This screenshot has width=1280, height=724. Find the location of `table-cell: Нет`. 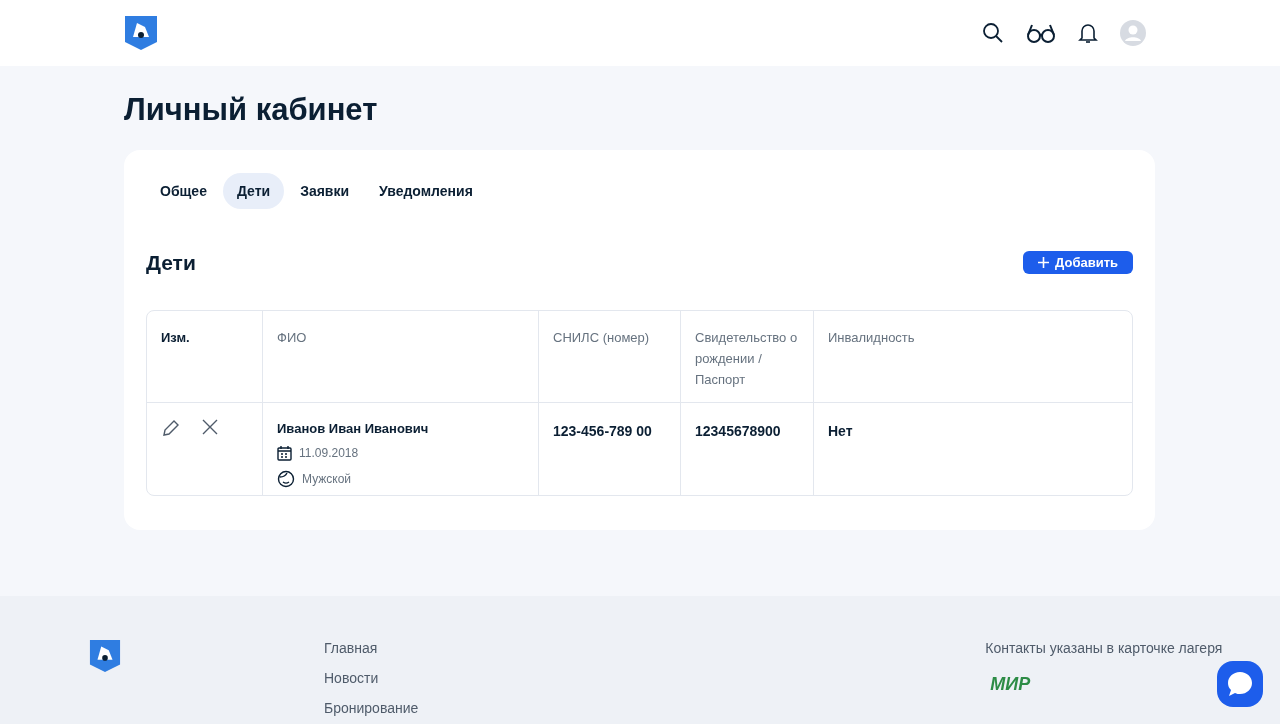

table-cell: Нет is located at coordinates (840, 430).